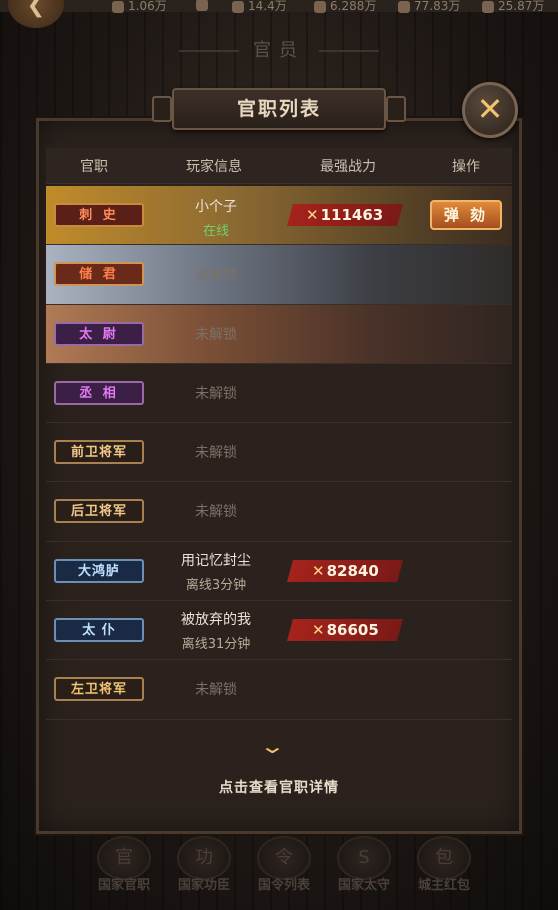 The image size is (558, 910). I want to click on chevron-down-icon: ⌄, so click(272, 746).